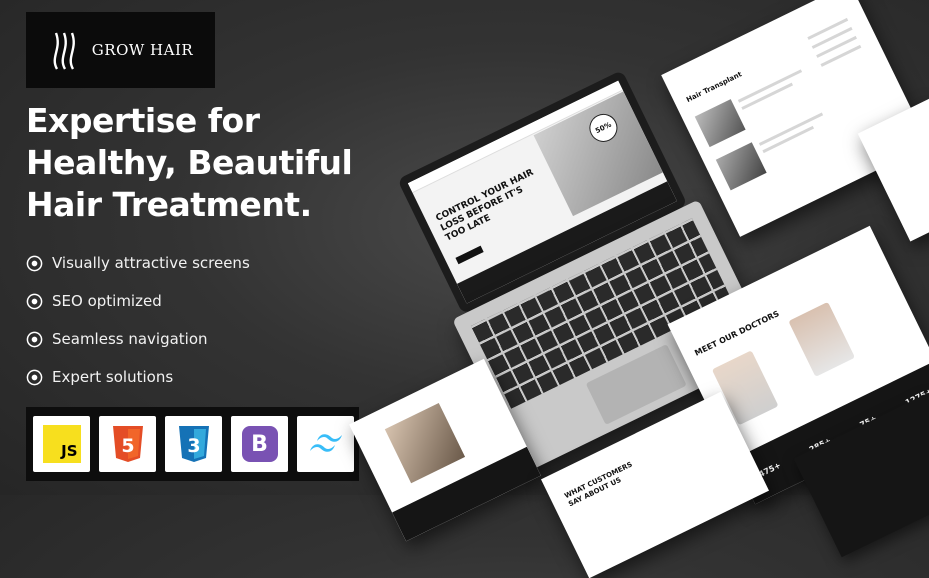  Describe the element at coordinates (189, 162) in the screenshot. I see `headline-line: Healthy, Beautiful` at that location.